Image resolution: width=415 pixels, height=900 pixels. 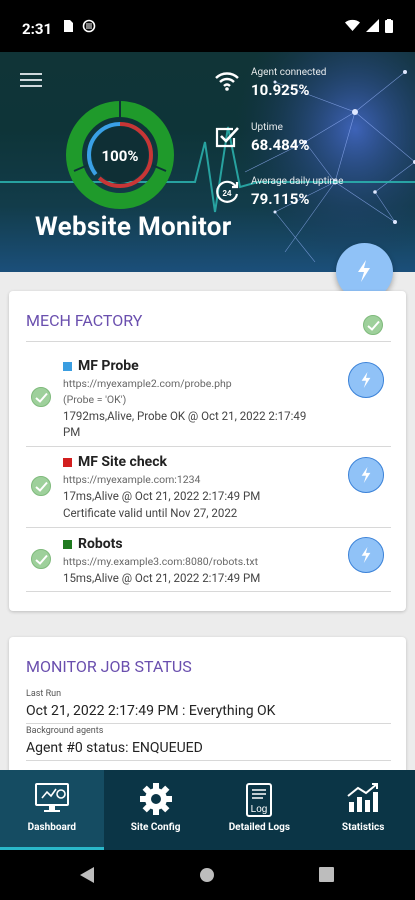 I want to click on item-extra: (Probe = 'OK'), so click(x=95, y=399).